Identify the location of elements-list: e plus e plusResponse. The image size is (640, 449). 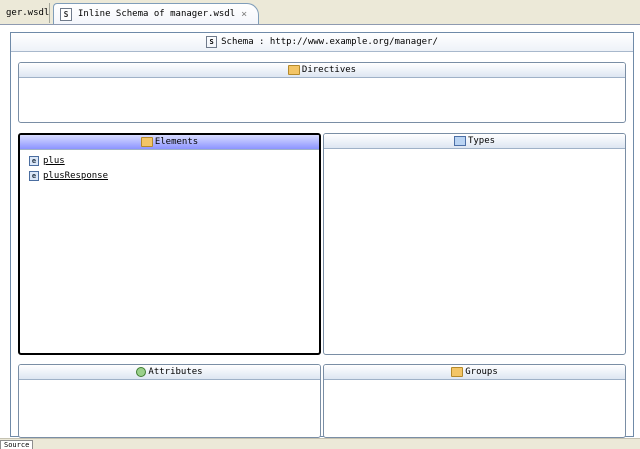
(169, 166).